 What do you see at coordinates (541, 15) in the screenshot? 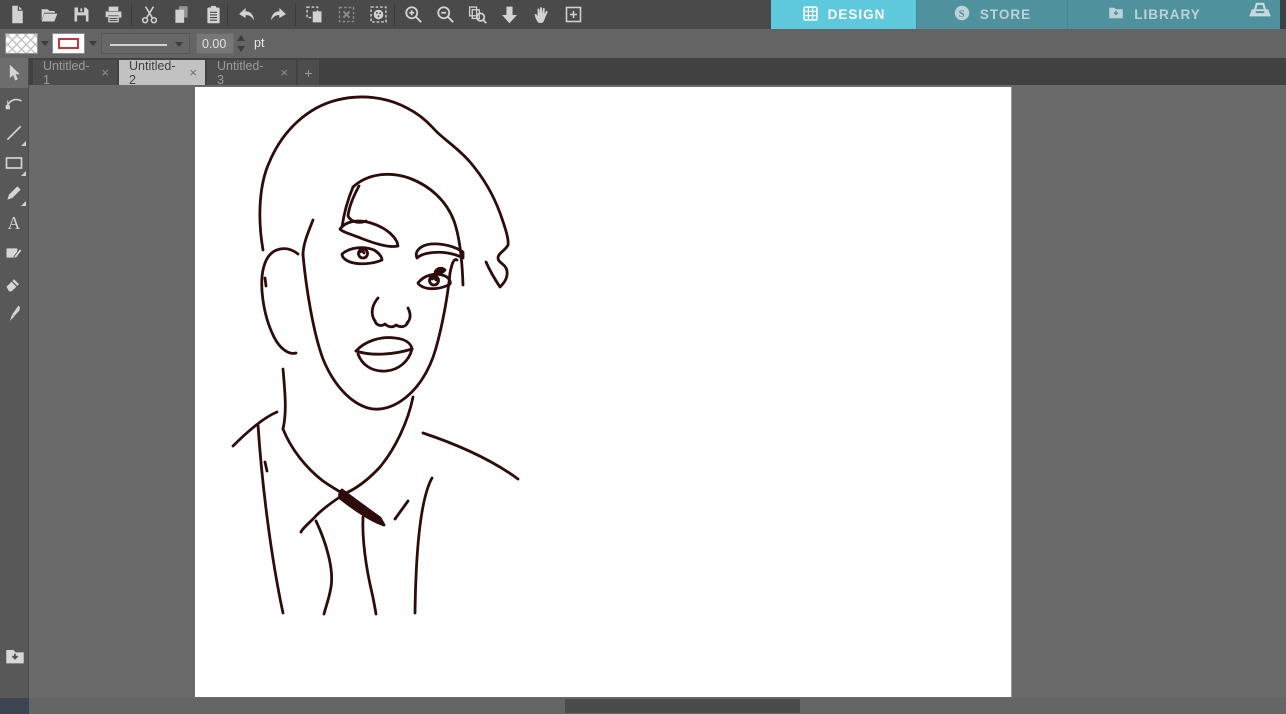
I see `pan-button` at bounding box center [541, 15].